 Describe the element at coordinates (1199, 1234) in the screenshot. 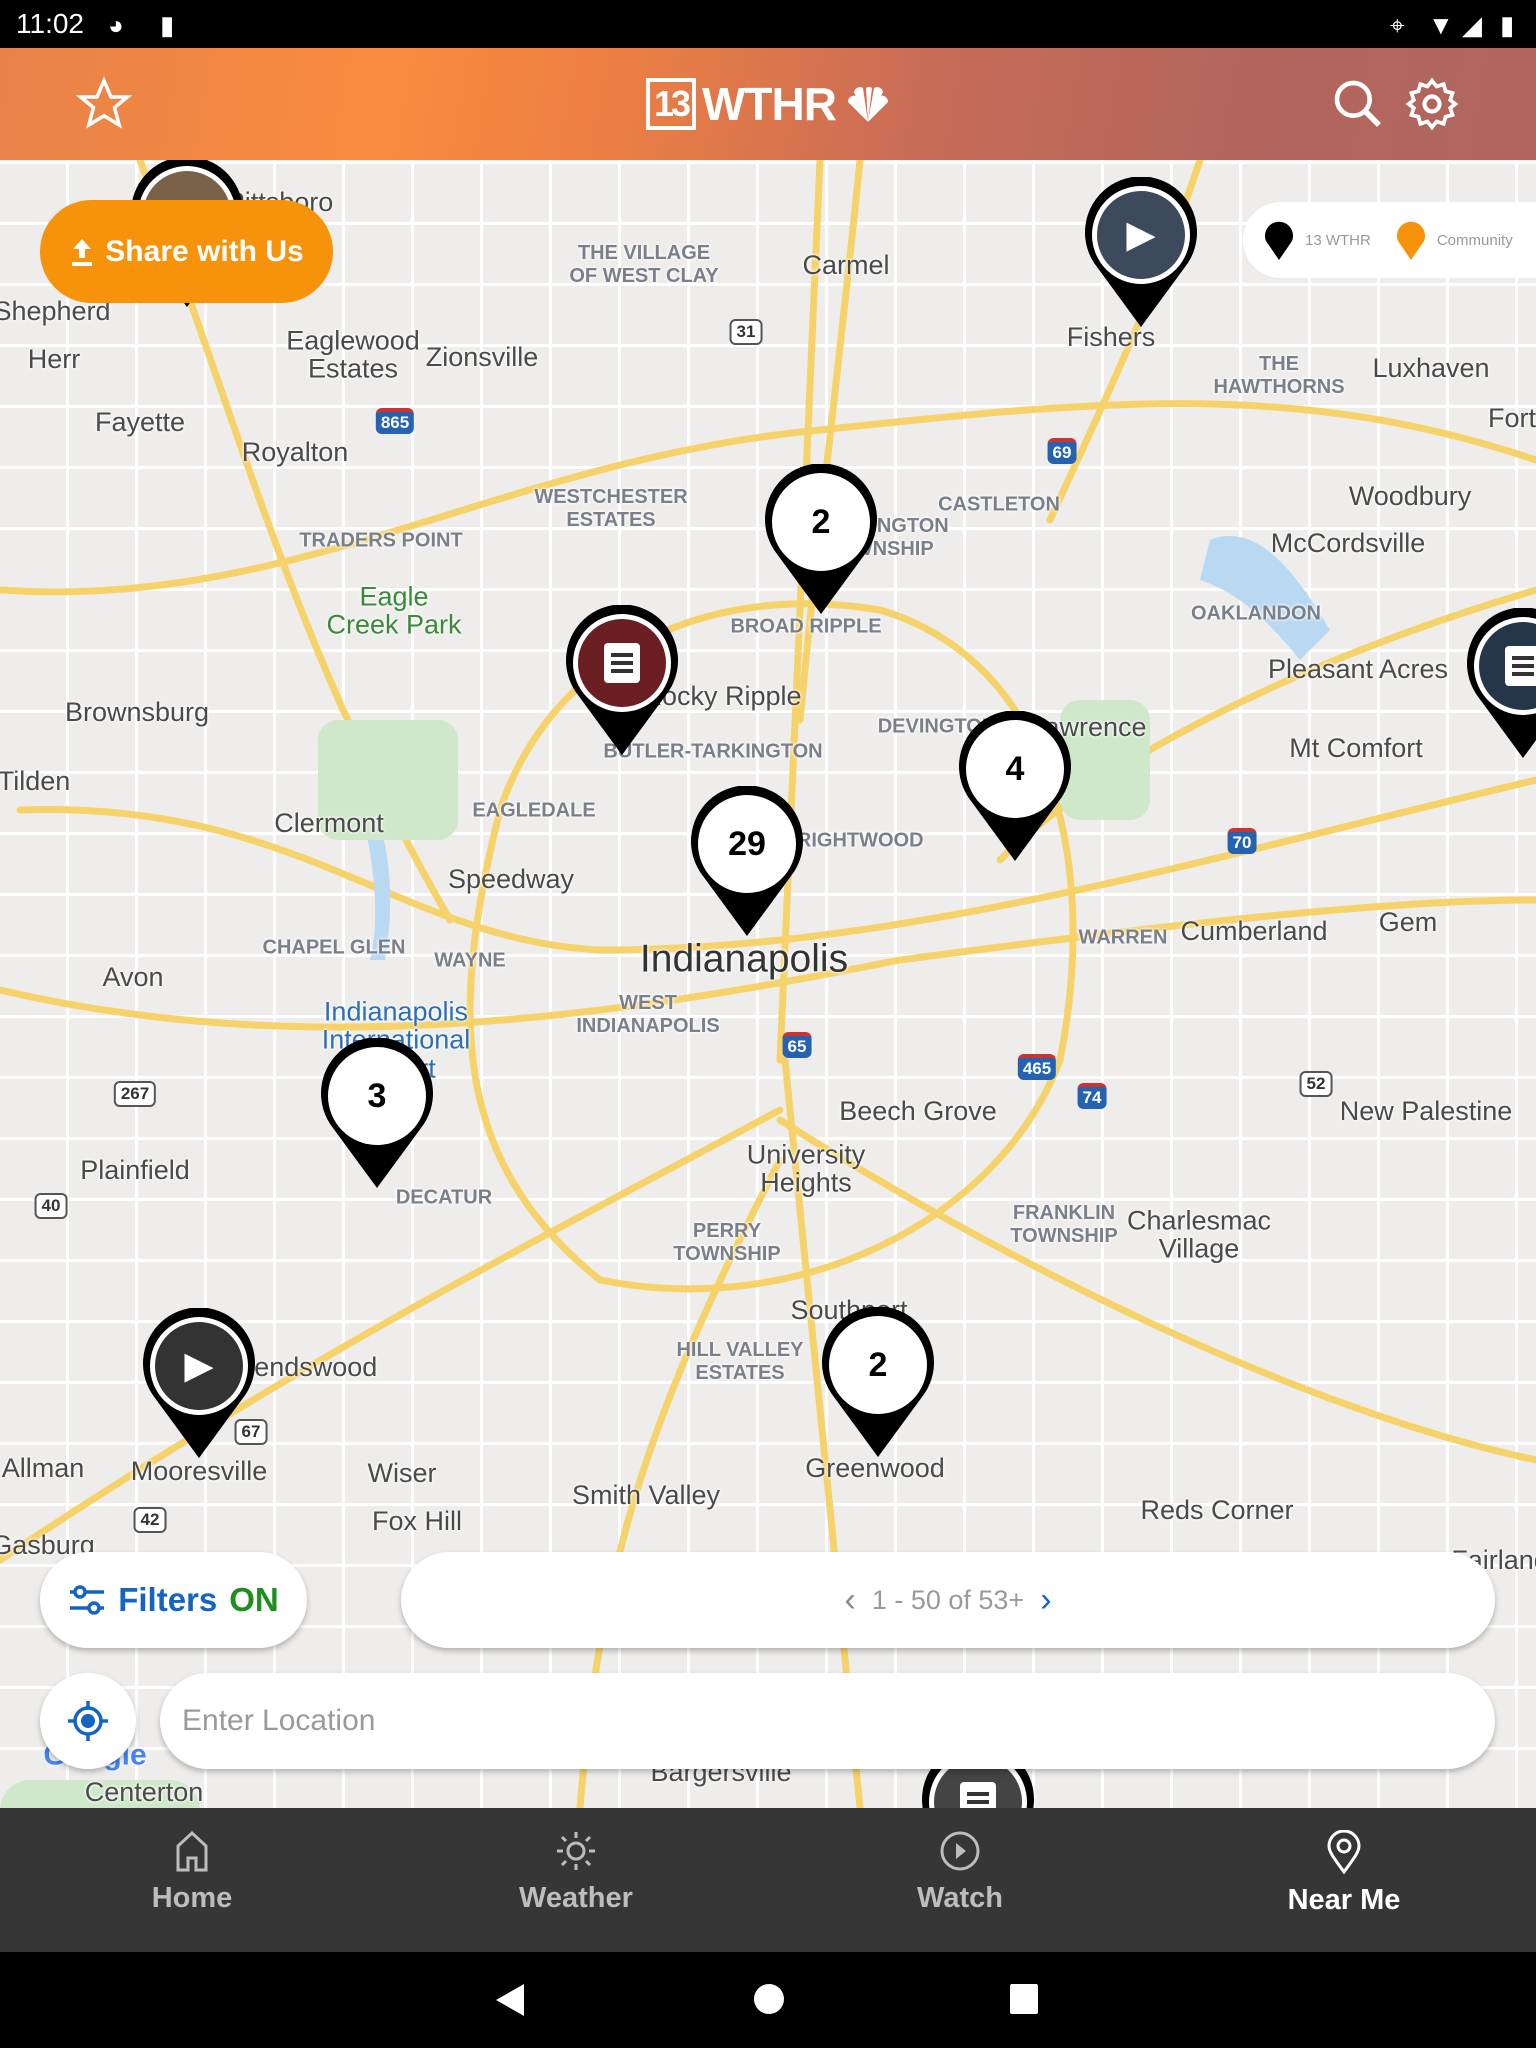

I see `map-label: Charlesmac Village` at that location.